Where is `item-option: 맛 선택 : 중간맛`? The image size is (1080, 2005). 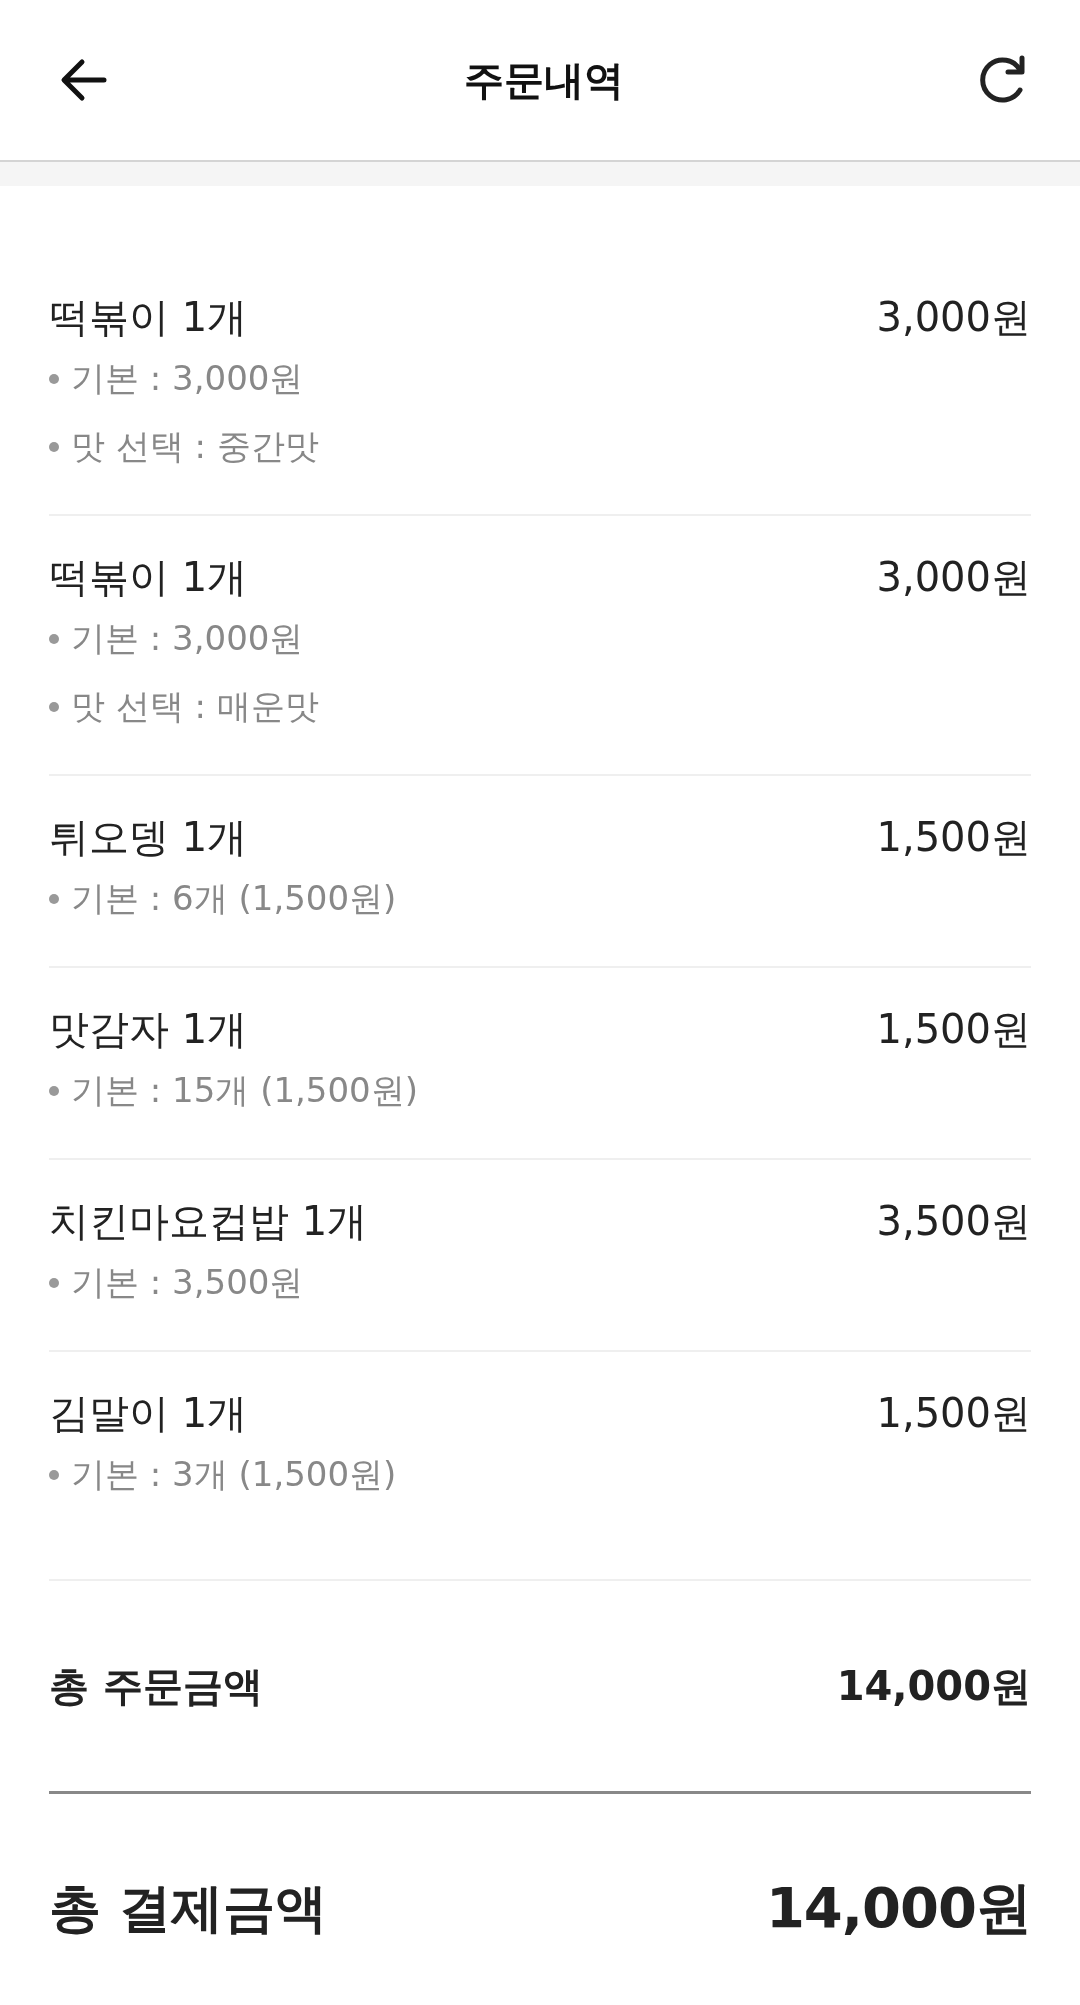 item-option: 맛 선택 : 중간맛 is located at coordinates (195, 447).